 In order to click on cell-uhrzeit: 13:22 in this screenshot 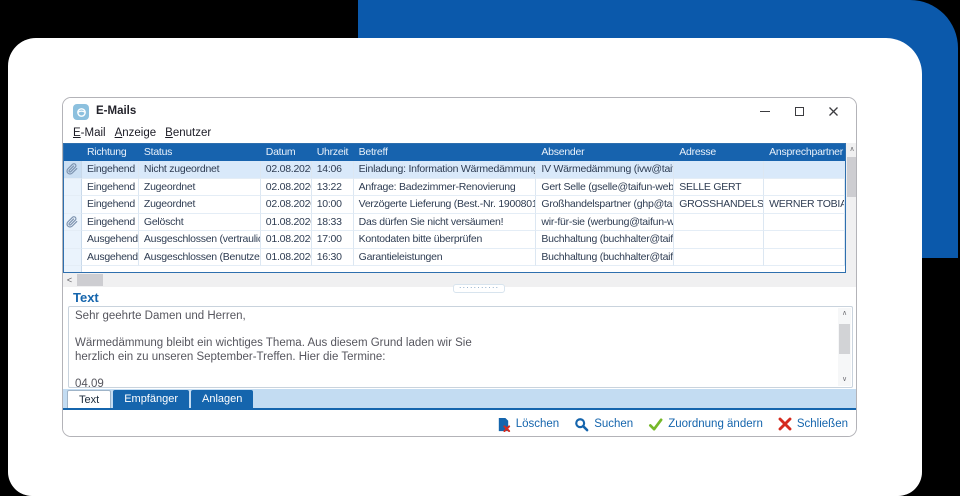, I will do `click(332, 187)`.